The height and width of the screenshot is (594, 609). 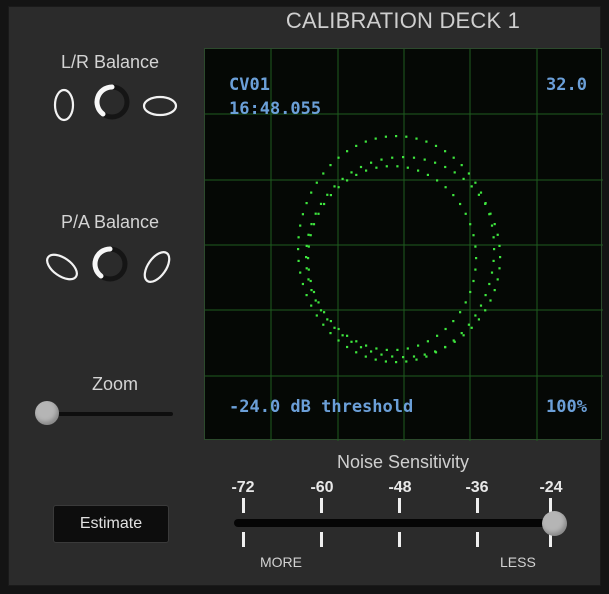 I want to click on lr-balance-control, so click(x=118, y=103).